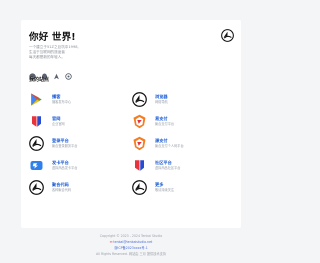 The height and width of the screenshot is (263, 320). What do you see at coordinates (161, 96) in the screenshot?
I see `site-name: 浏览器` at bounding box center [161, 96].